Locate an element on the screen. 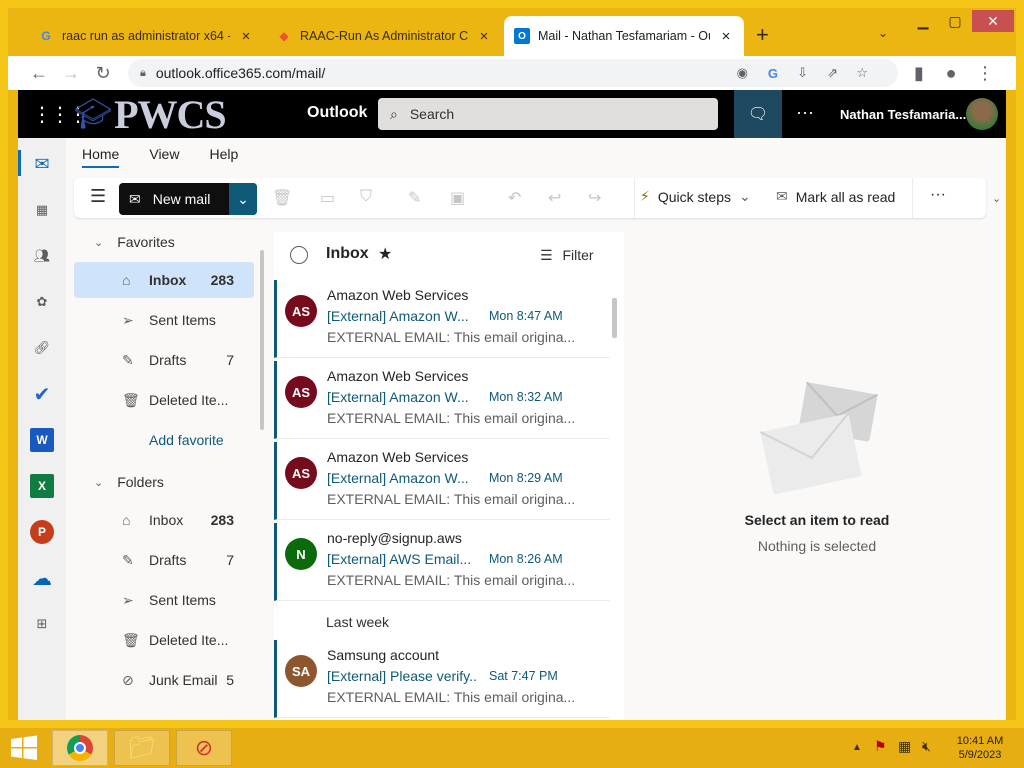  pencil-icon: ✎ is located at coordinates (128, 559).